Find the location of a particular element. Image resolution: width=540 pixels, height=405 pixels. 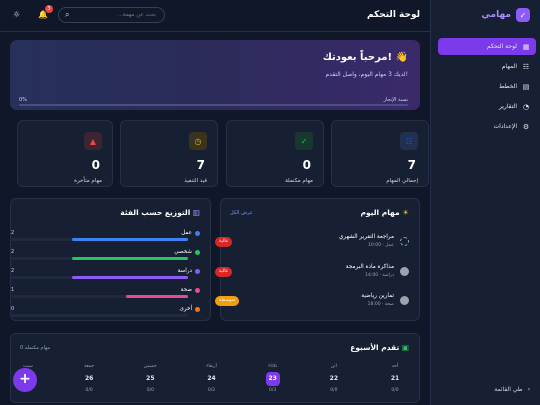

task-row: مراجعة التقرير الشهري 10:00 · عمل عالية is located at coordinates (312, 245).